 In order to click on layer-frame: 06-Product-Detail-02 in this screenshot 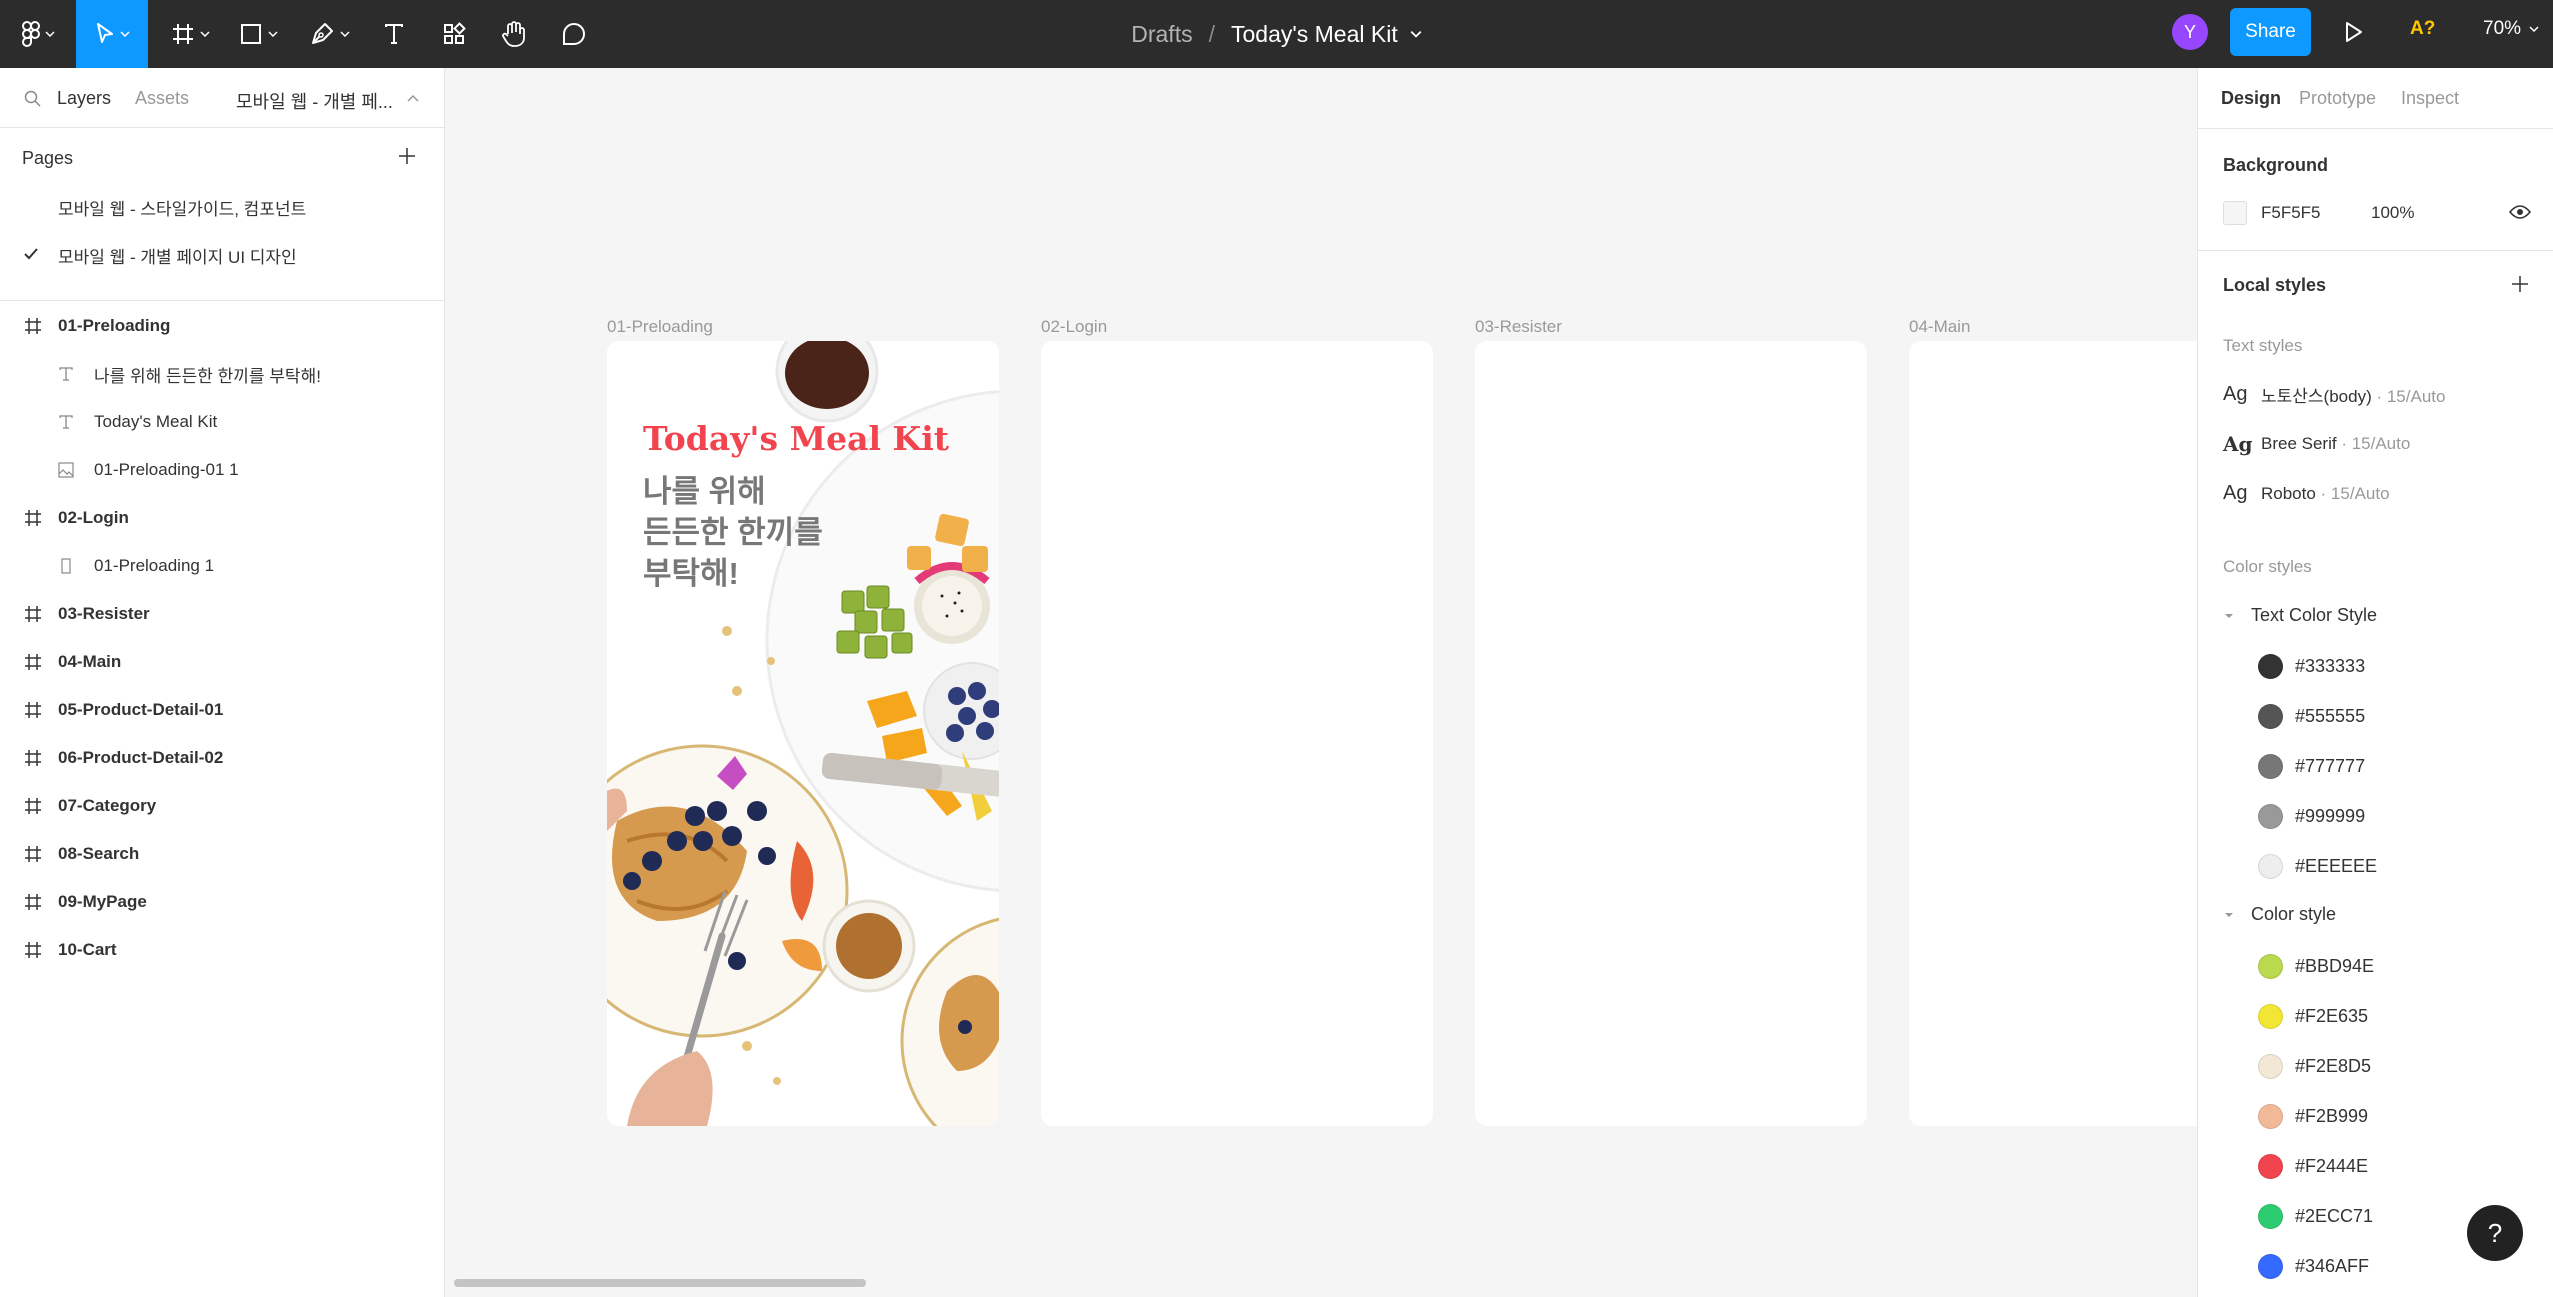, I will do `click(222, 758)`.